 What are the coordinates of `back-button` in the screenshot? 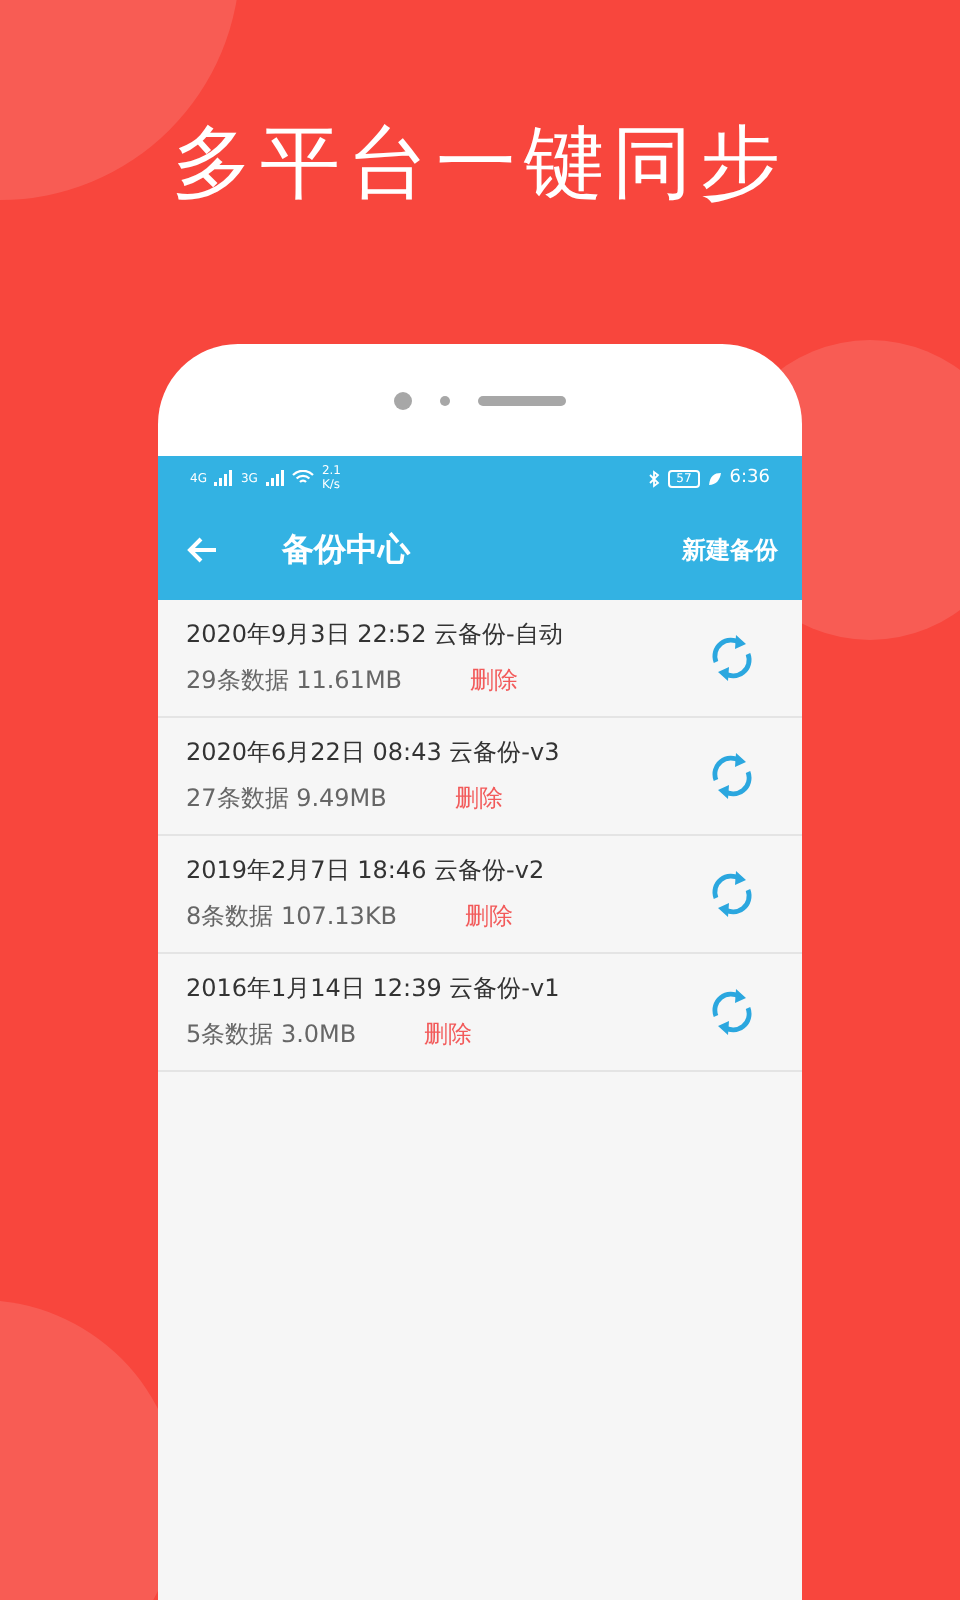 It's located at (202, 550).